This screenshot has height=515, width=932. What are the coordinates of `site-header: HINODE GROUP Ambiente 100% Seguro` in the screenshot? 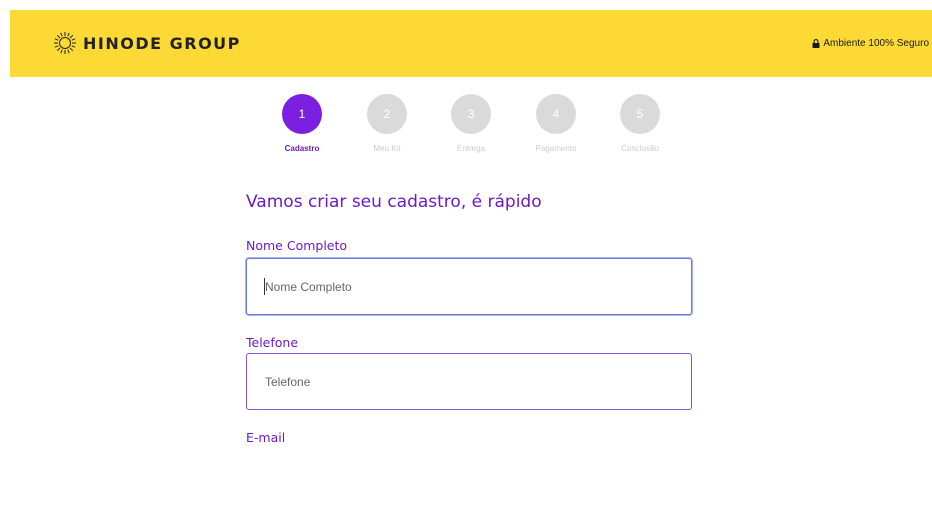 It's located at (471, 43).